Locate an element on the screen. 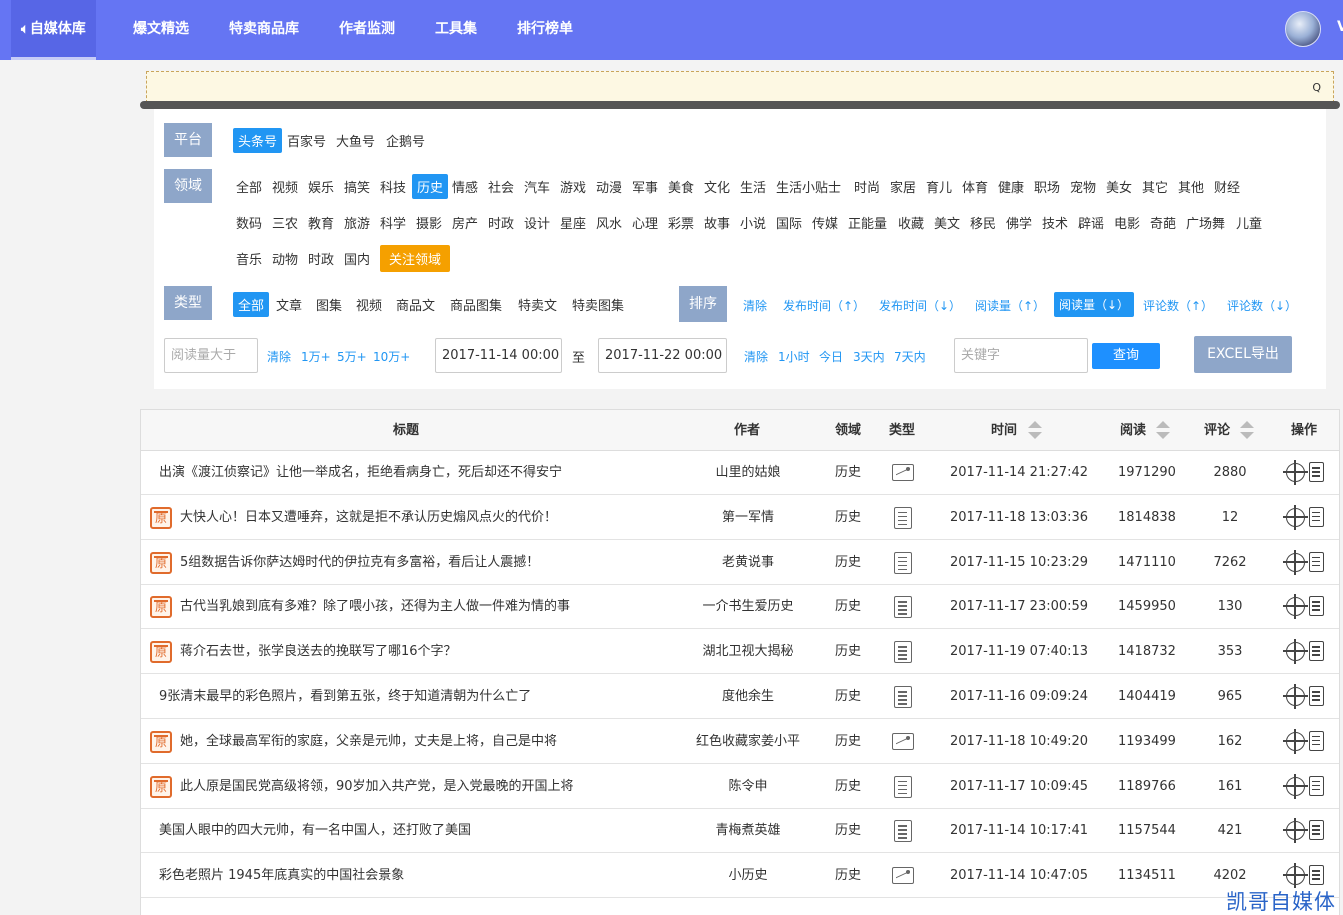 Image resolution: width=1343 pixels, height=915 pixels. domain-option: 儿童 is located at coordinates (1249, 222).